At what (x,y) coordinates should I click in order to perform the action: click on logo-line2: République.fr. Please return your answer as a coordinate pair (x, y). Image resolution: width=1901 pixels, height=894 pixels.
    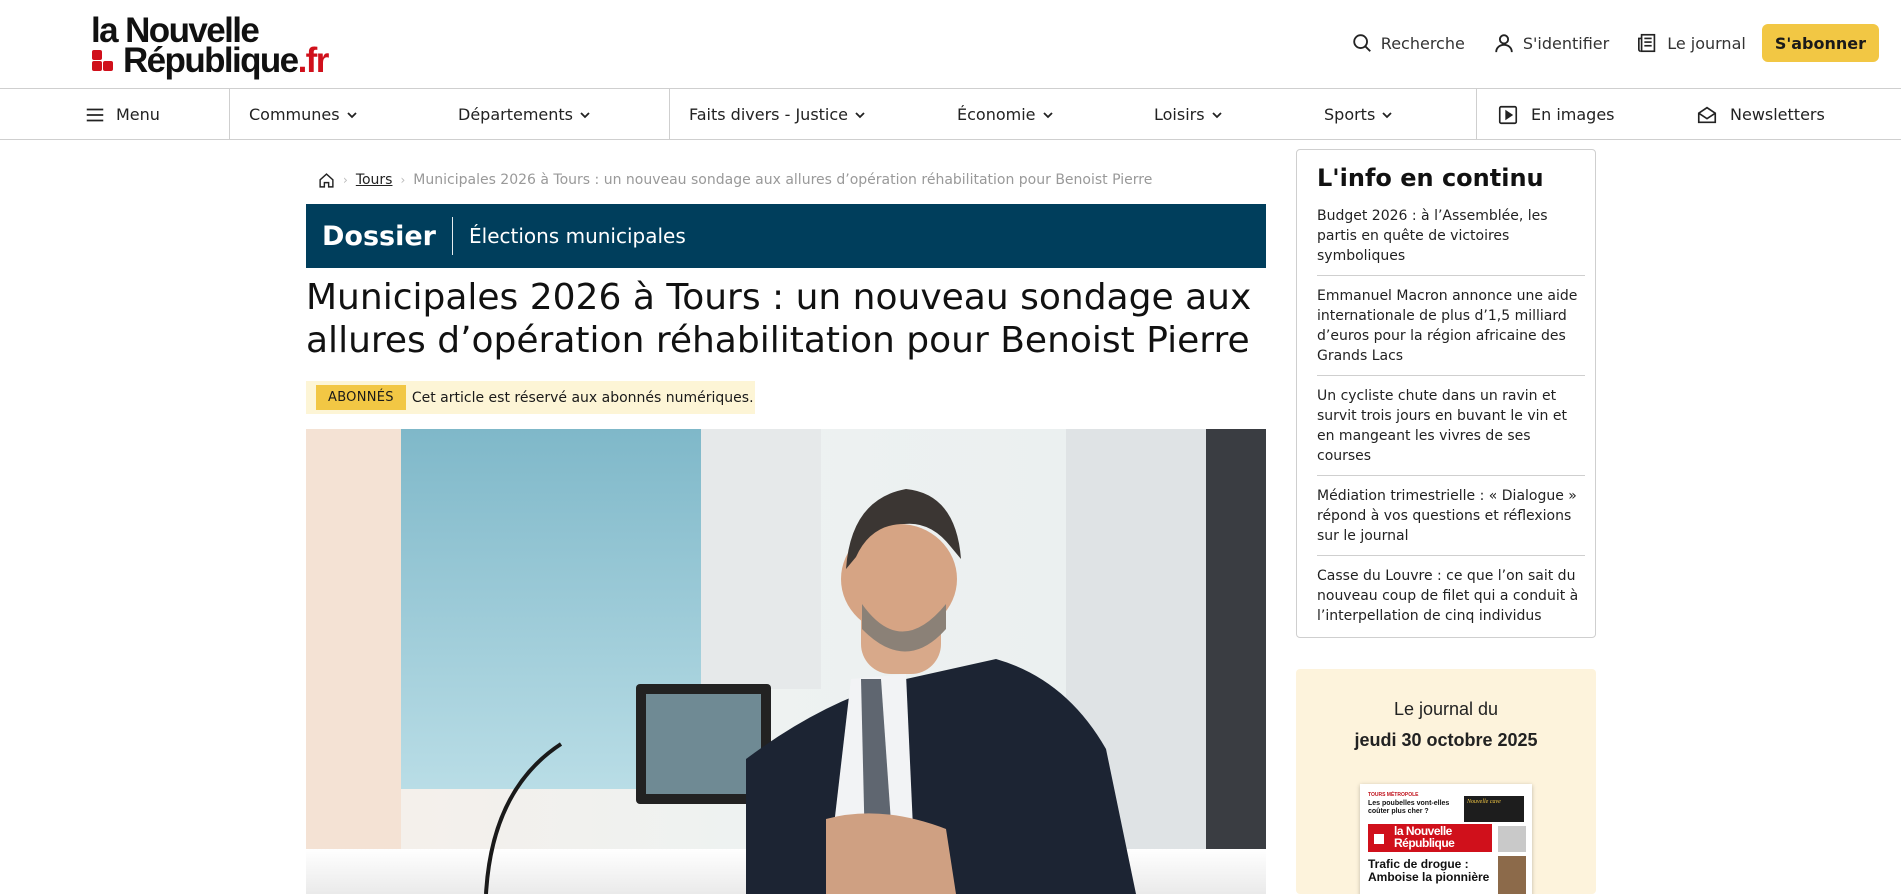
    Looking at the image, I should click on (226, 60).